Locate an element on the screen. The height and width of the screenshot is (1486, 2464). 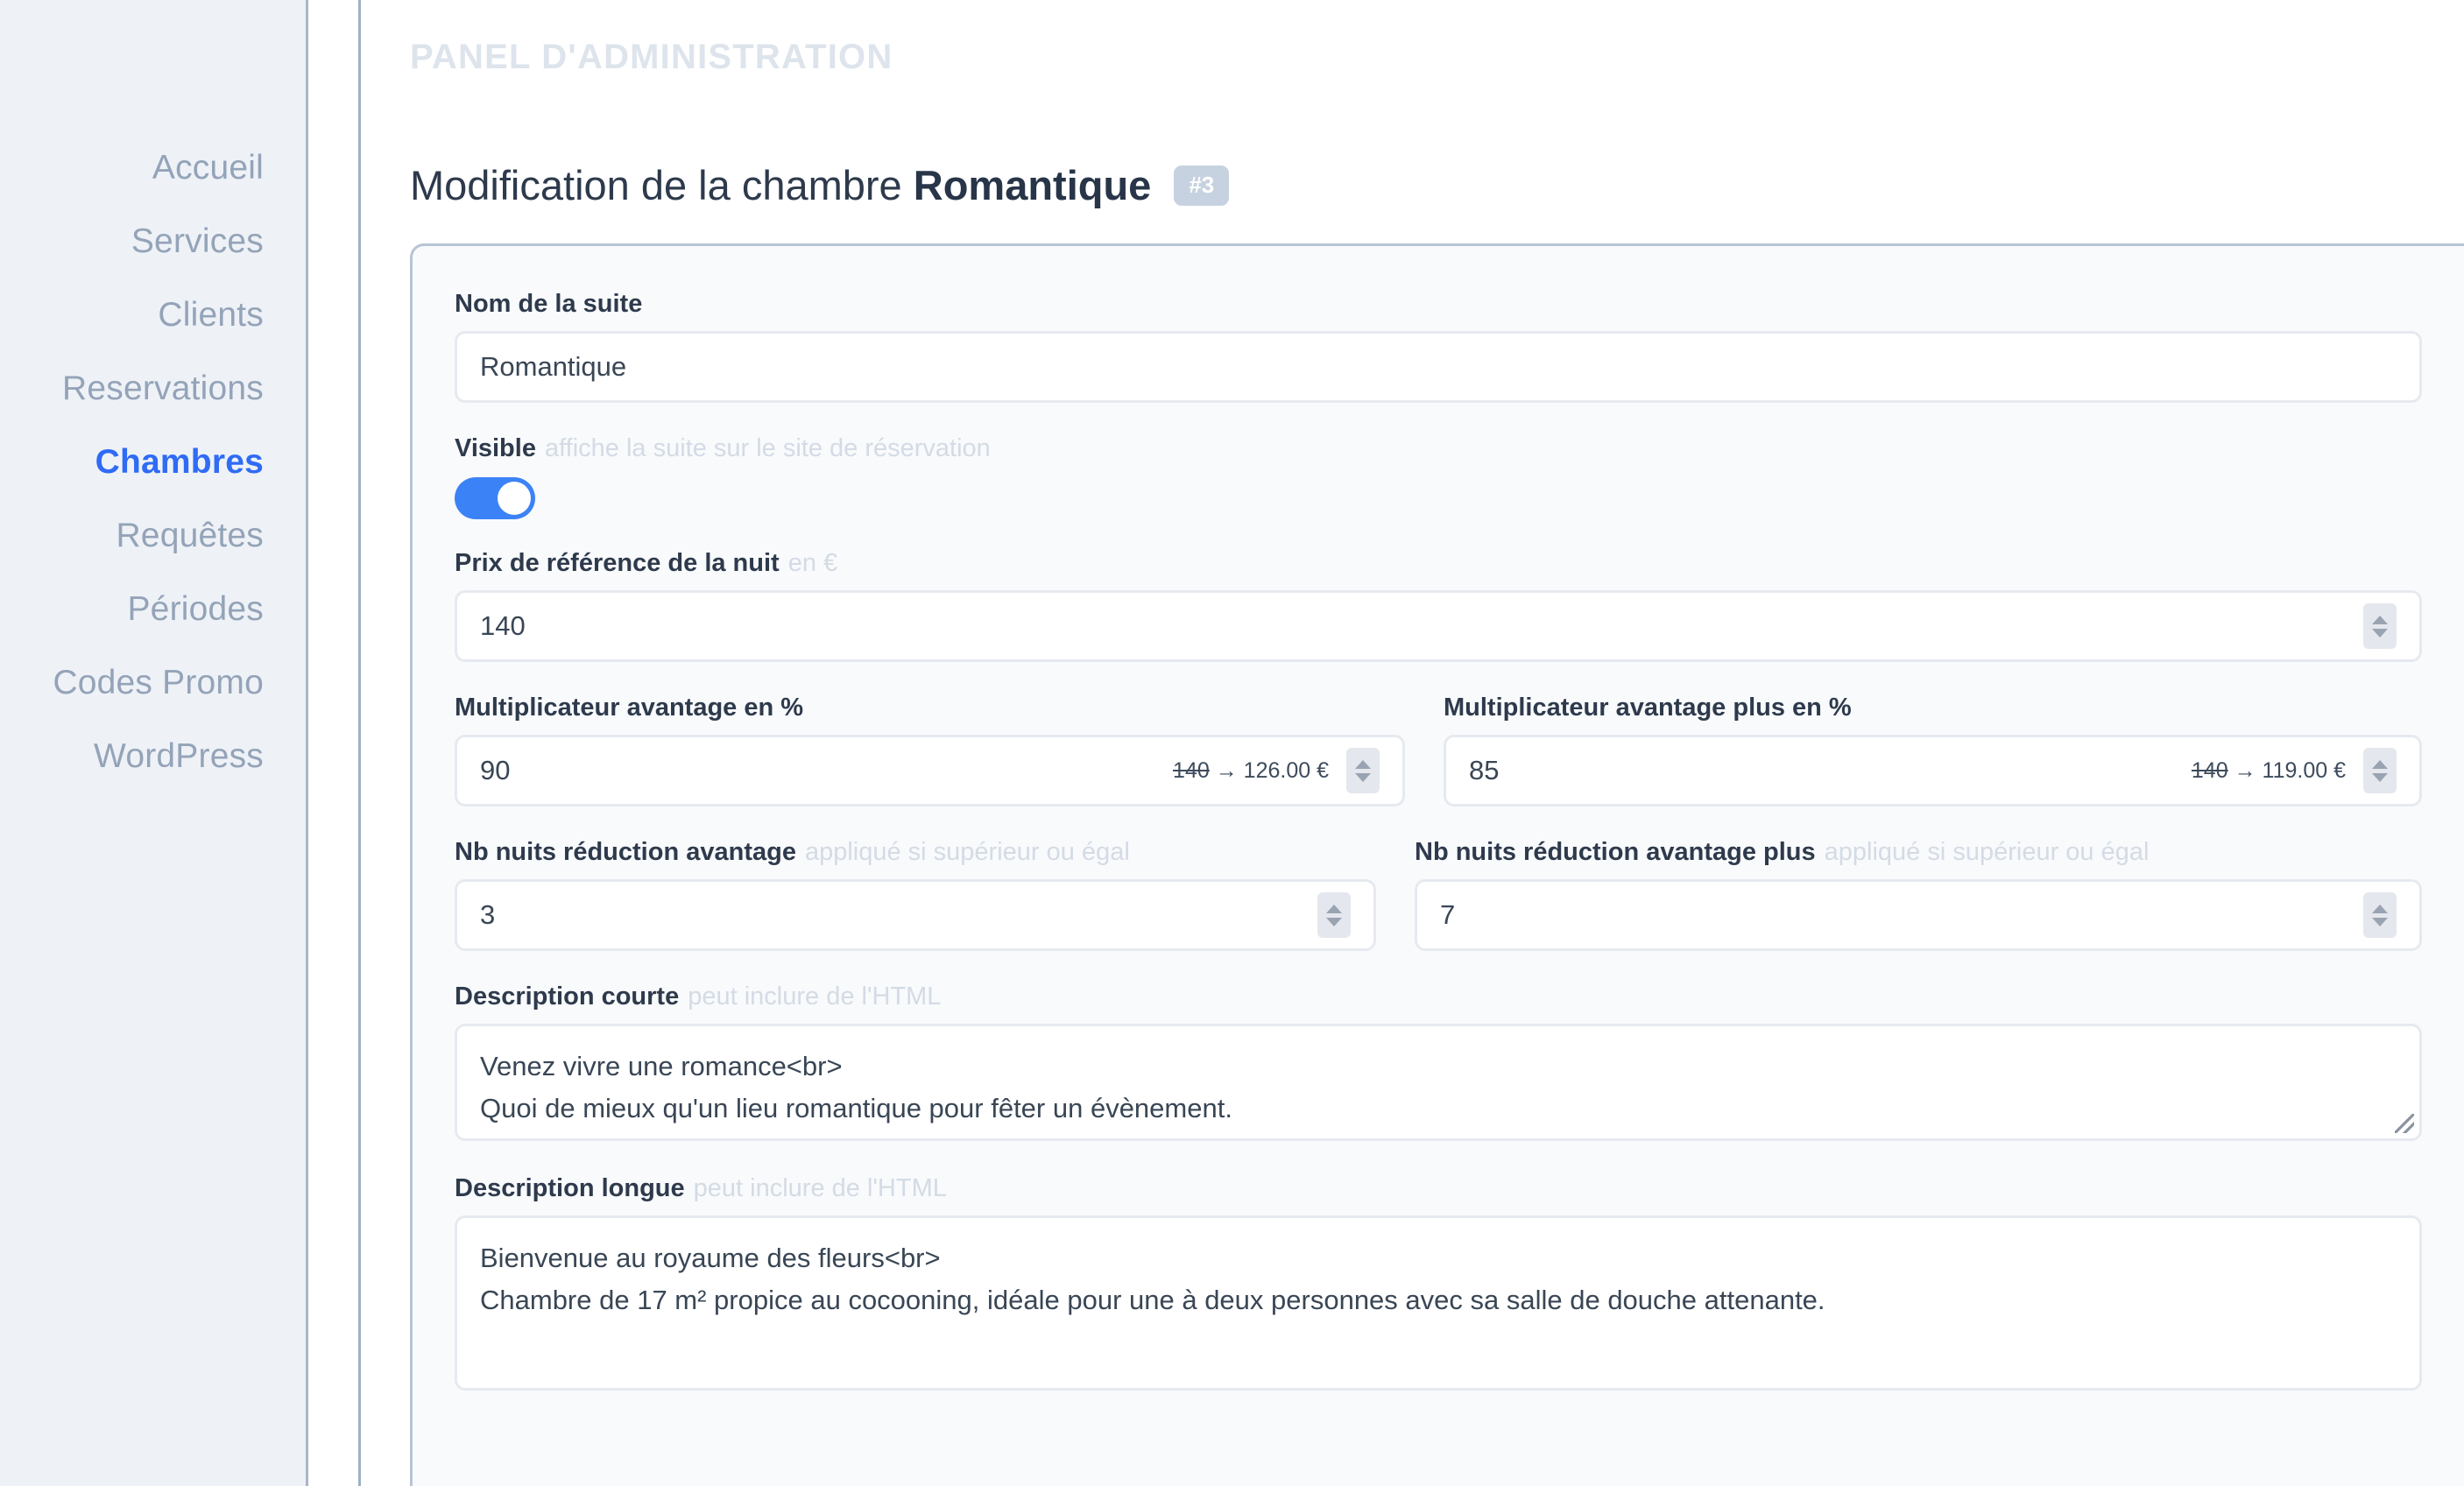
label-text: Description longue is located at coordinates (570, 1188).